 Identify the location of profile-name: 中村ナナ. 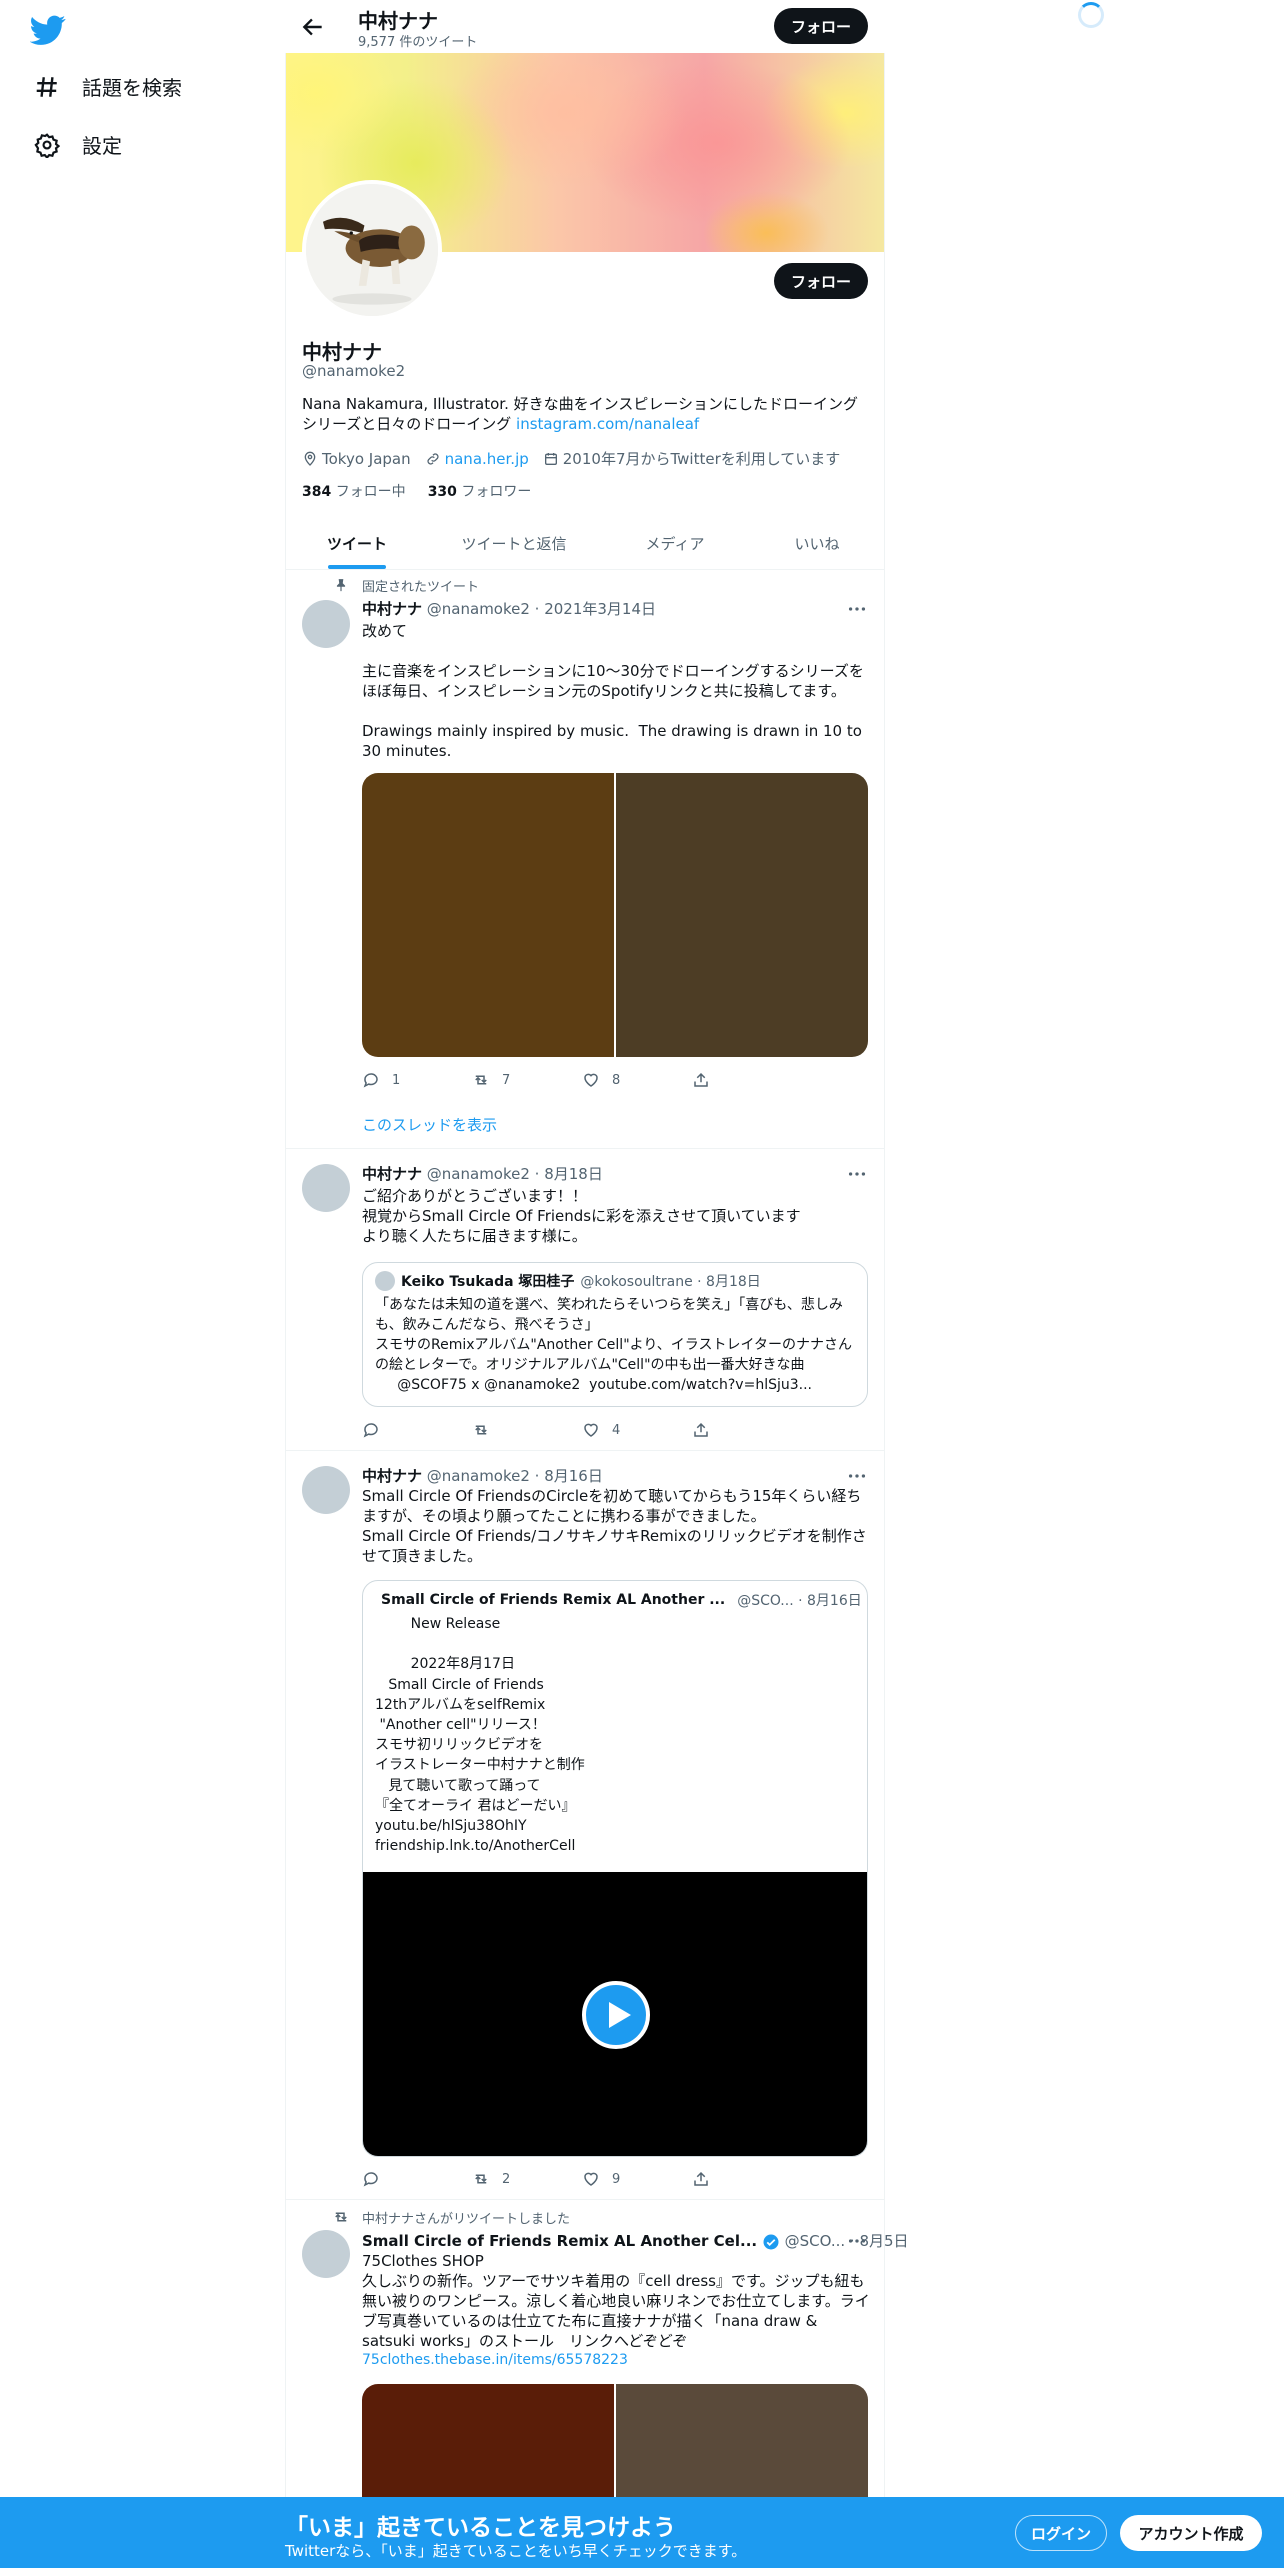
(342, 352).